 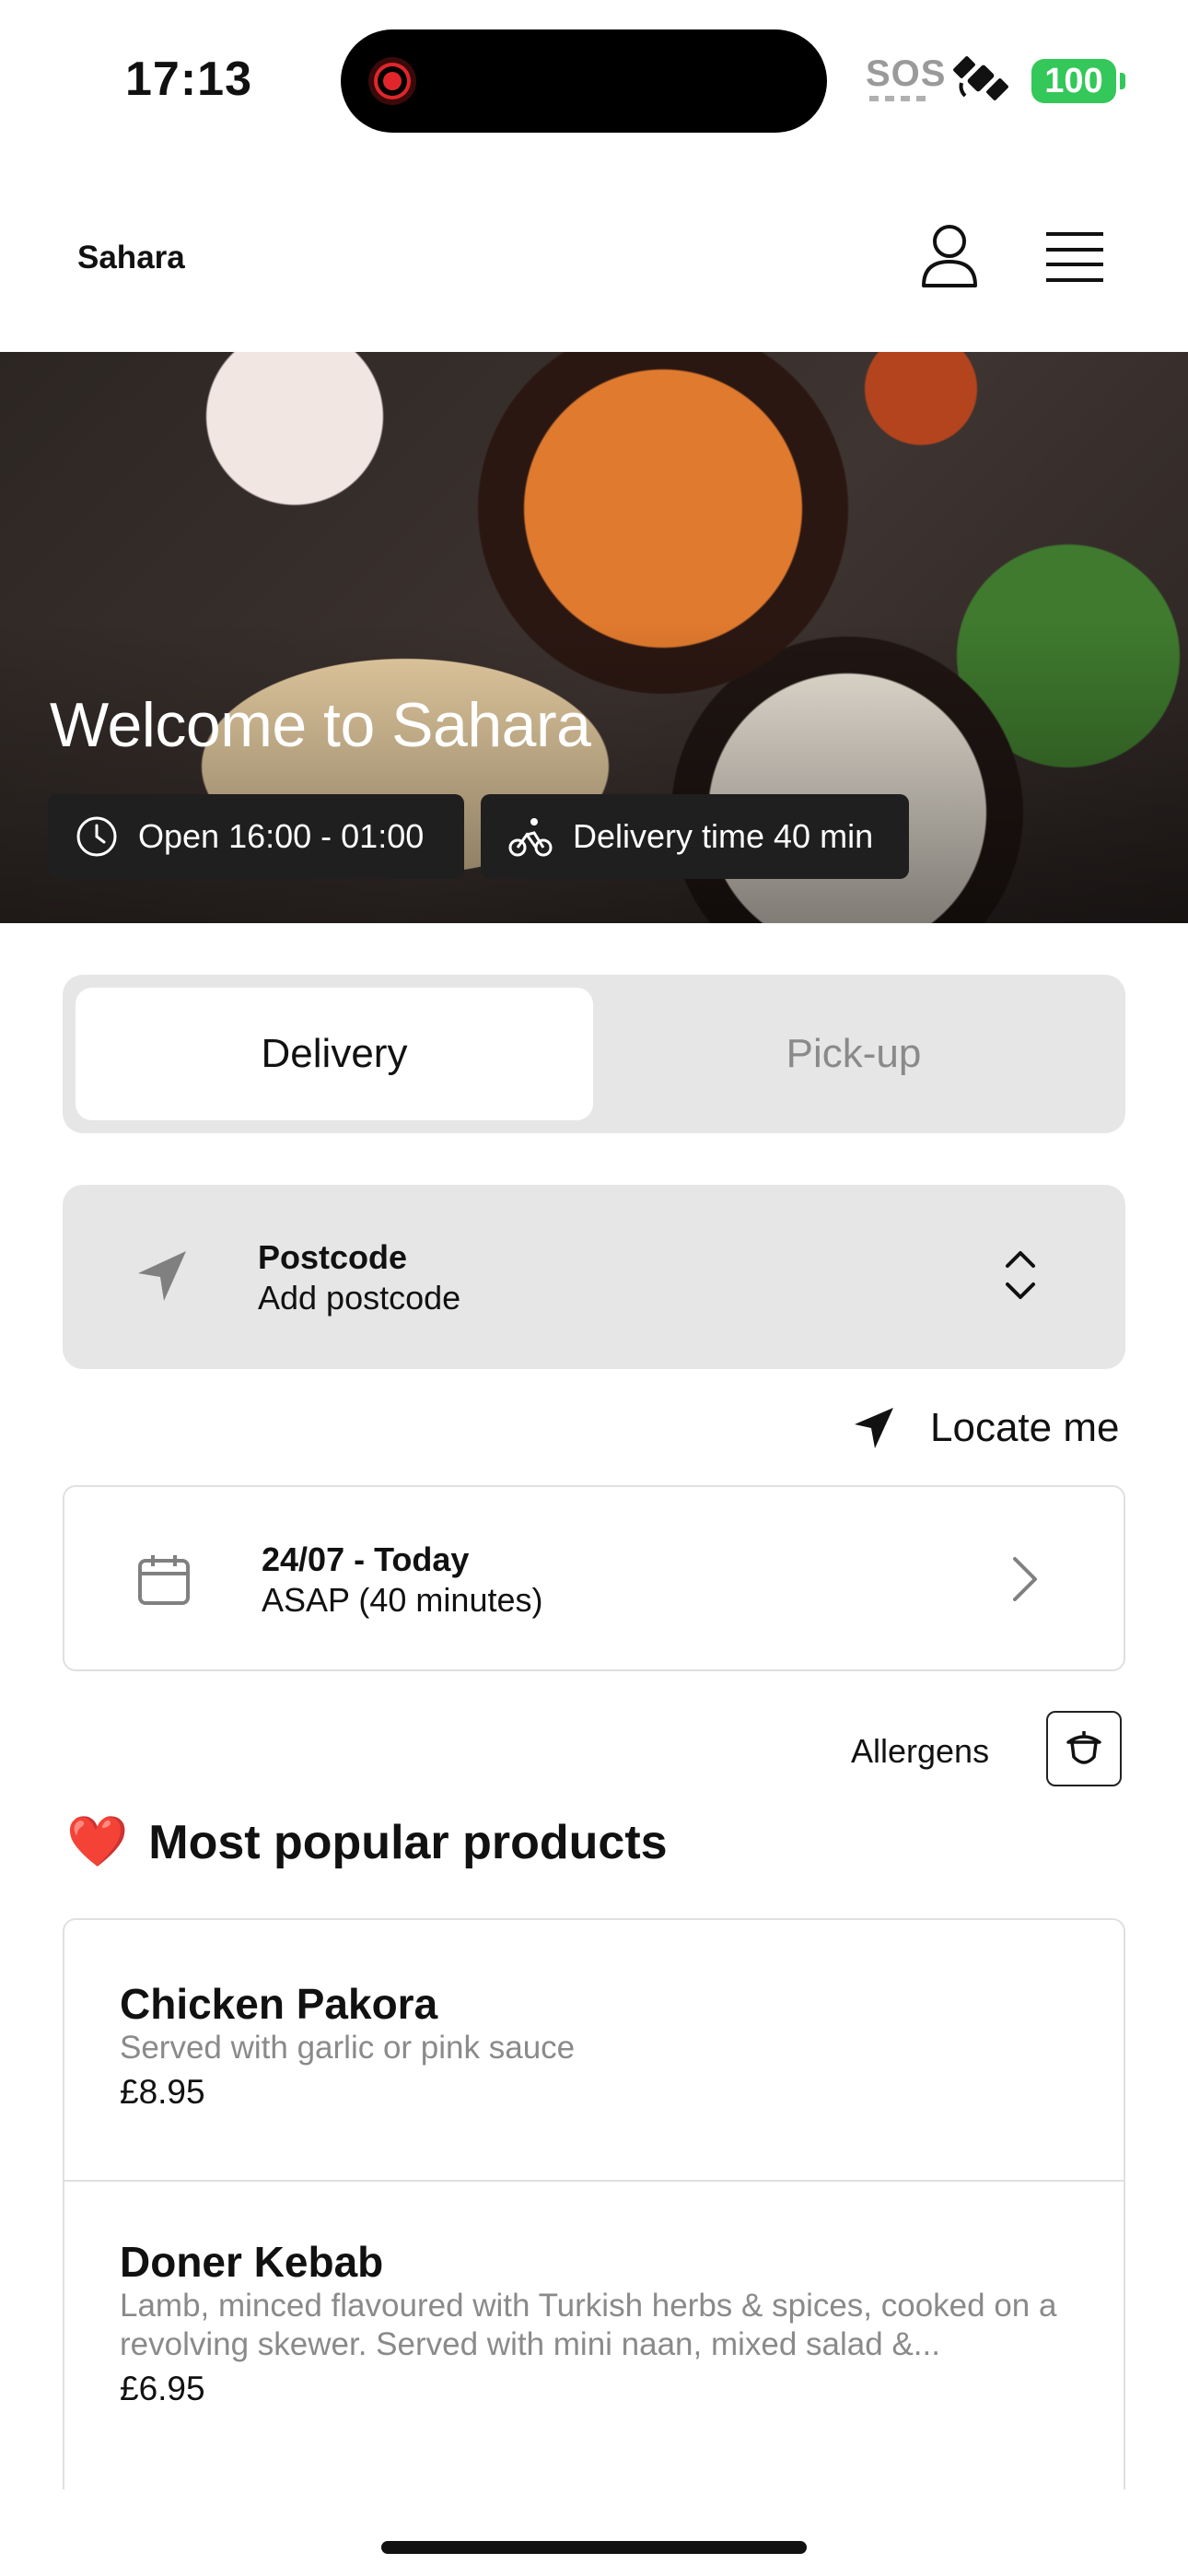 I want to click on brand-name: Sahara, so click(x=131, y=258).